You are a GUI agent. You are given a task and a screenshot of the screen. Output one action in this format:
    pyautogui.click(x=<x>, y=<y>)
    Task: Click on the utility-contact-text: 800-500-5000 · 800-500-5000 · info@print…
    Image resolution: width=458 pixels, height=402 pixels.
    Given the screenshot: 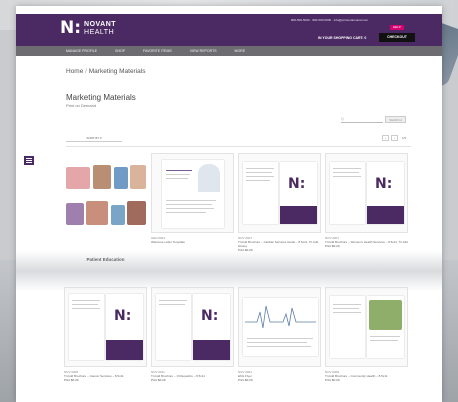 What is the action you would take?
    pyautogui.click(x=330, y=20)
    